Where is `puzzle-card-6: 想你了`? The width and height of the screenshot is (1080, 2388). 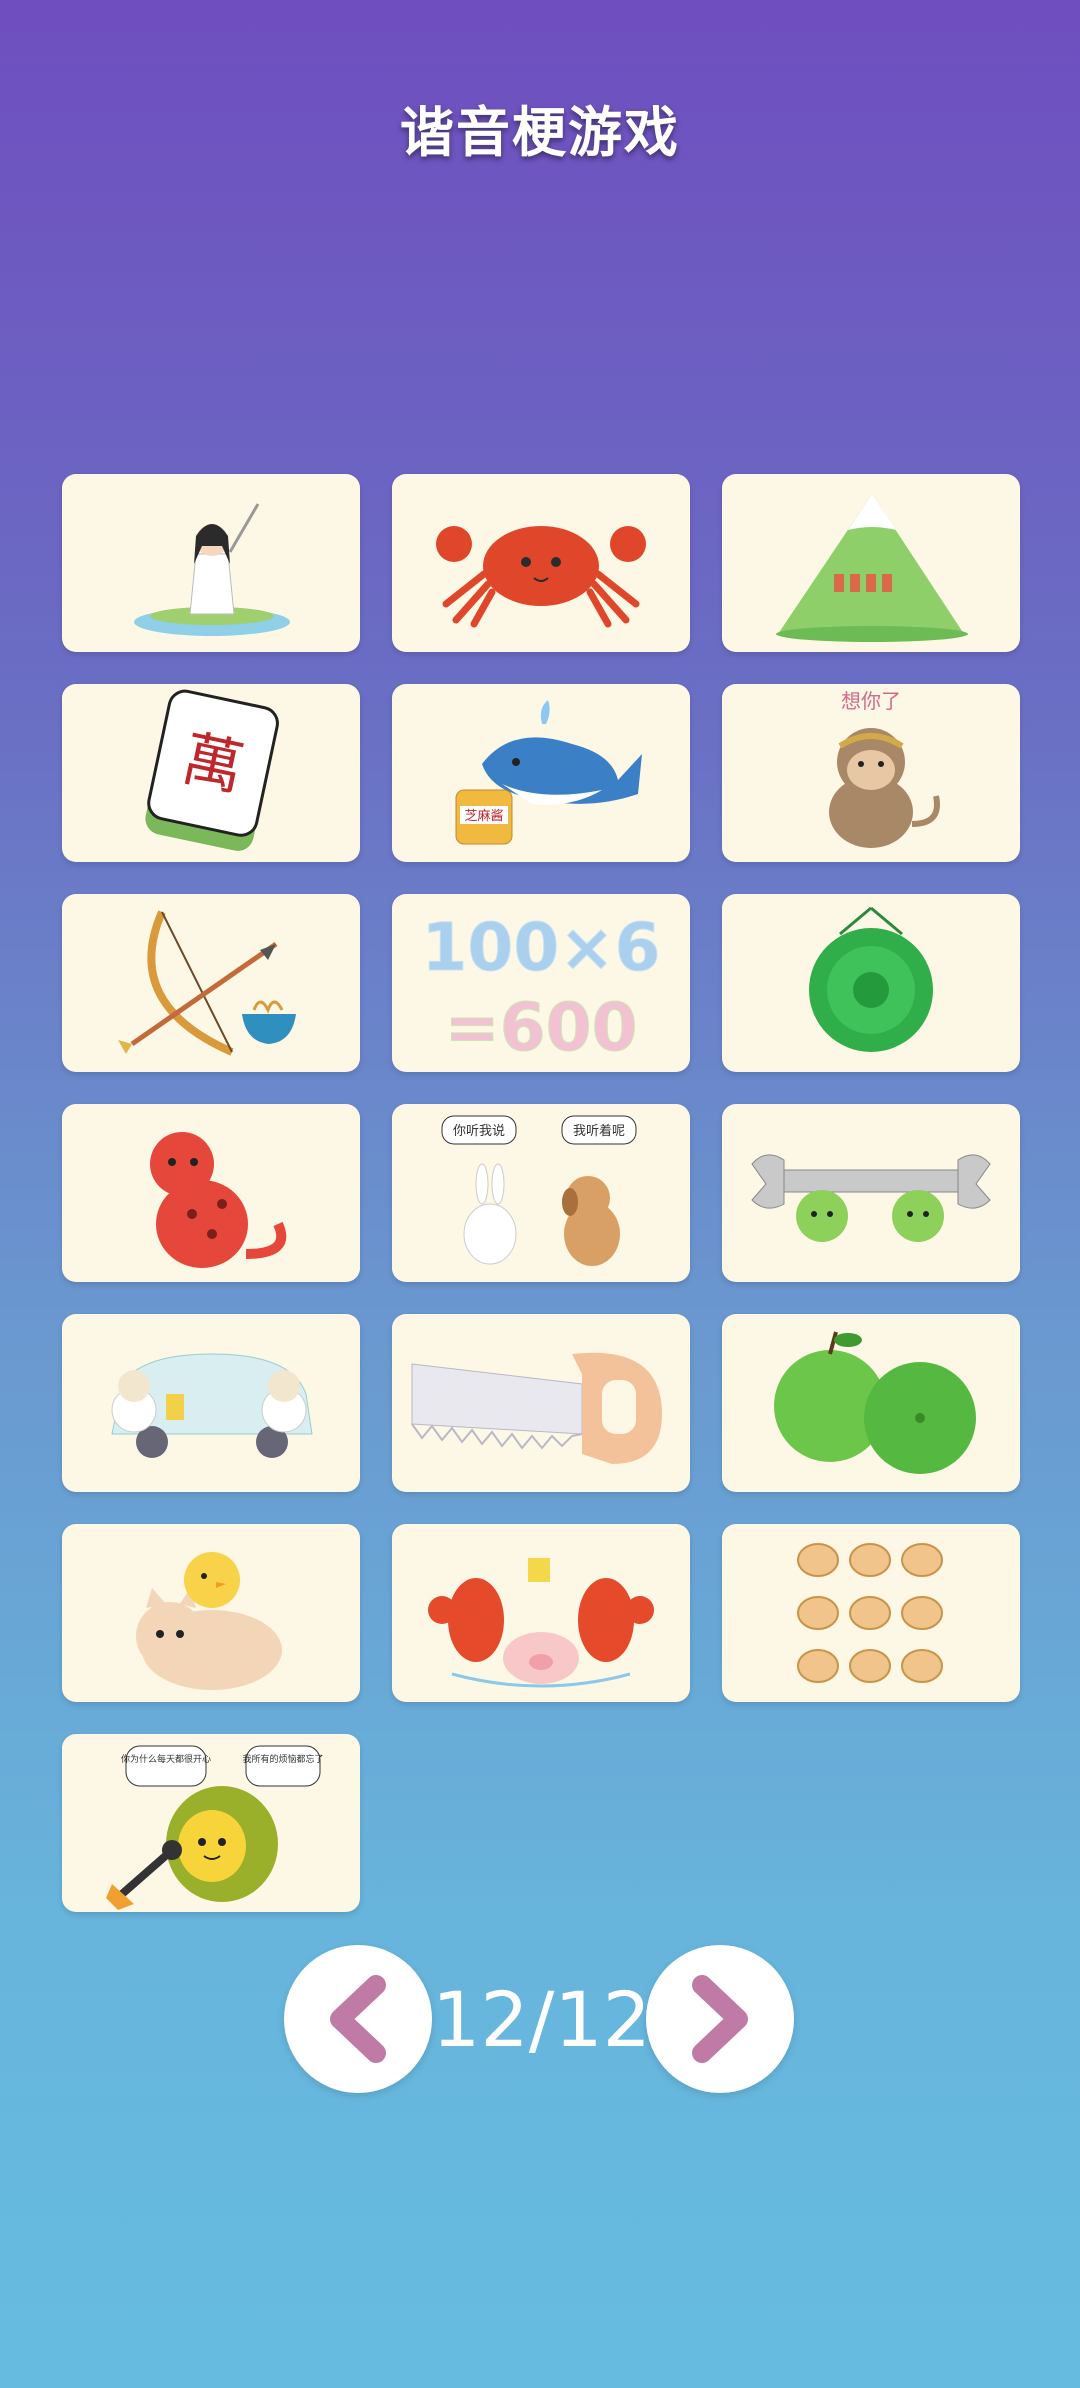
puzzle-card-6: 想你了 is located at coordinates (871, 773).